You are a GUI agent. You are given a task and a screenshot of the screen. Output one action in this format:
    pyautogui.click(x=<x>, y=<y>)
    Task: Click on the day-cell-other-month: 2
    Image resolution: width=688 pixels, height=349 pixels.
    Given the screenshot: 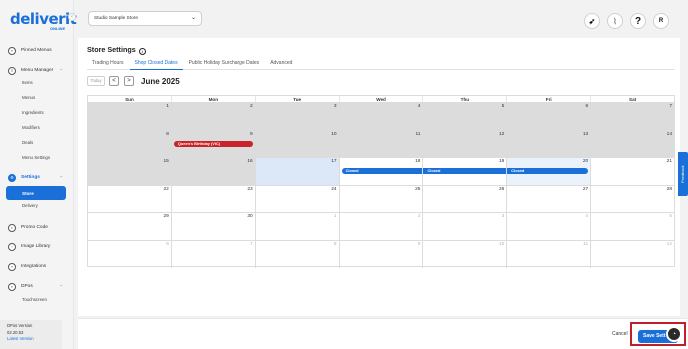 What is the action you would take?
    pyautogui.click(x=382, y=226)
    